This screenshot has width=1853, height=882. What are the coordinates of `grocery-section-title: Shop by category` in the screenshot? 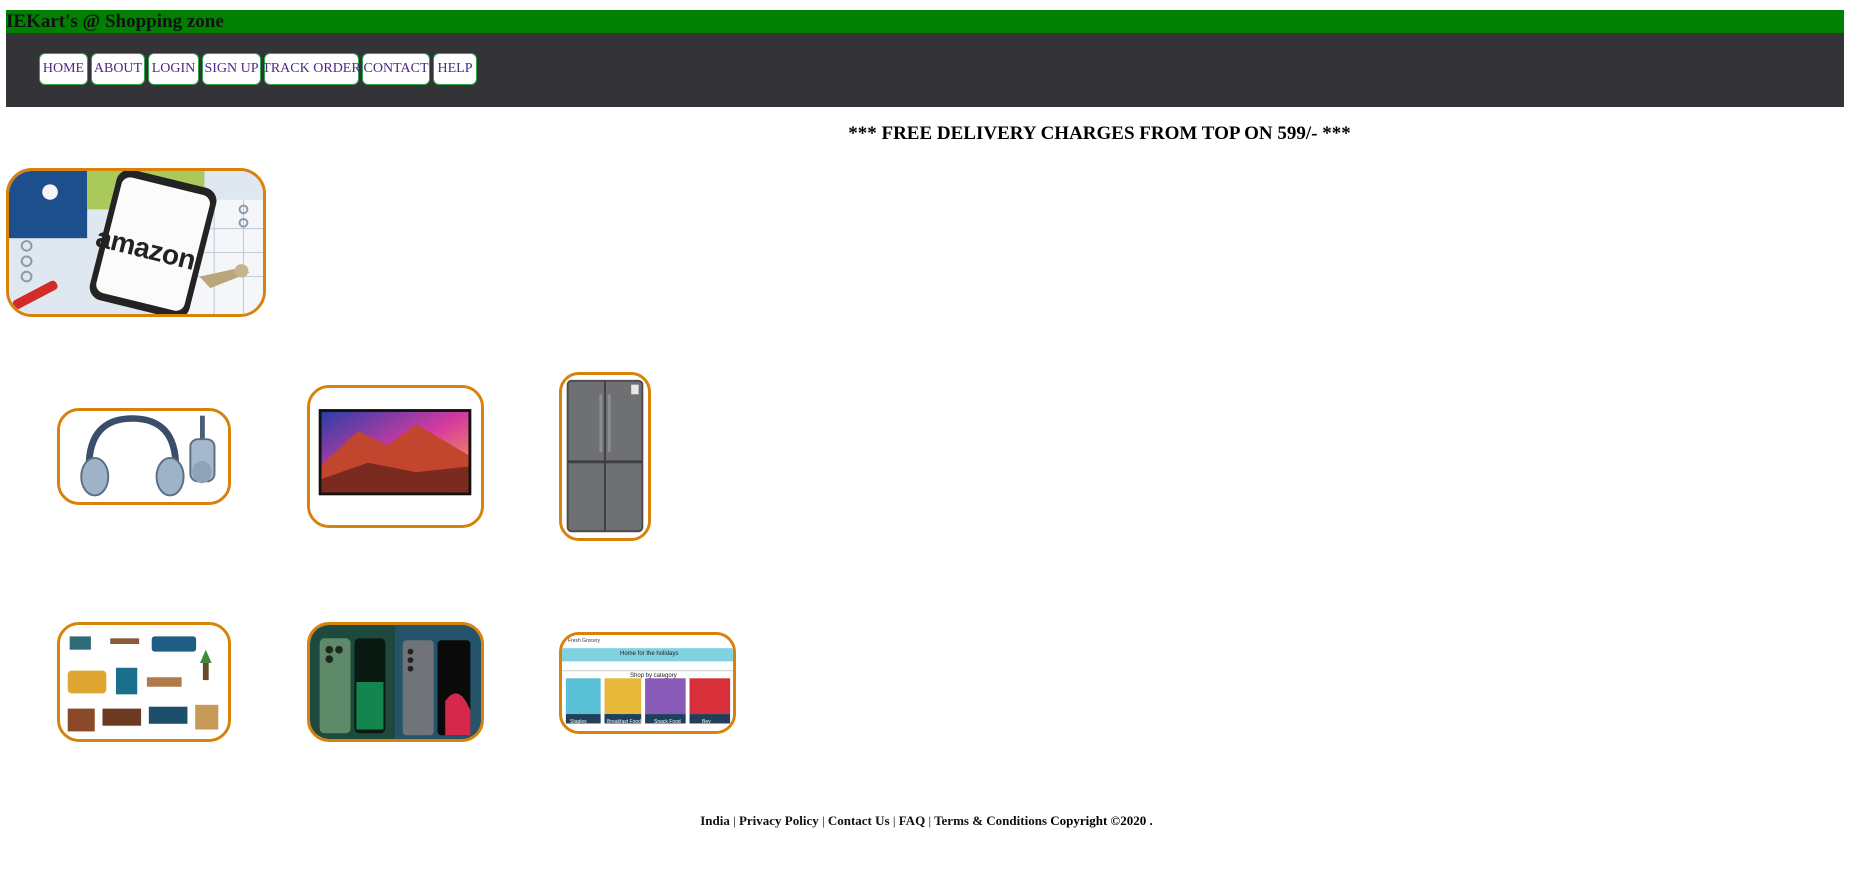 It's located at (653, 676).